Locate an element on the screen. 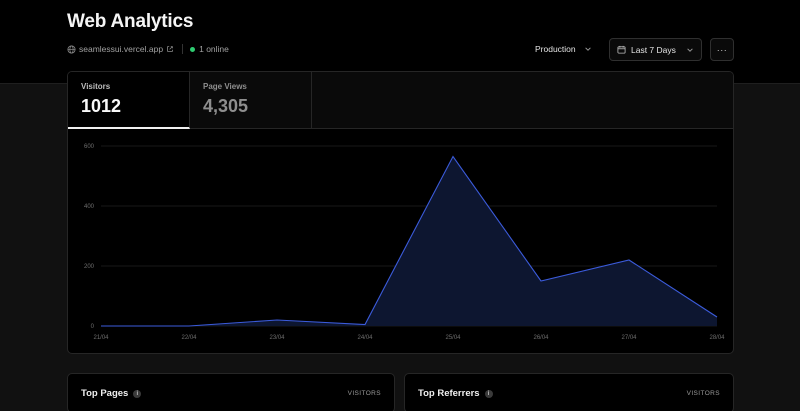 This screenshot has width=800, height=411. card-title-text: Top Pages is located at coordinates (105, 393).